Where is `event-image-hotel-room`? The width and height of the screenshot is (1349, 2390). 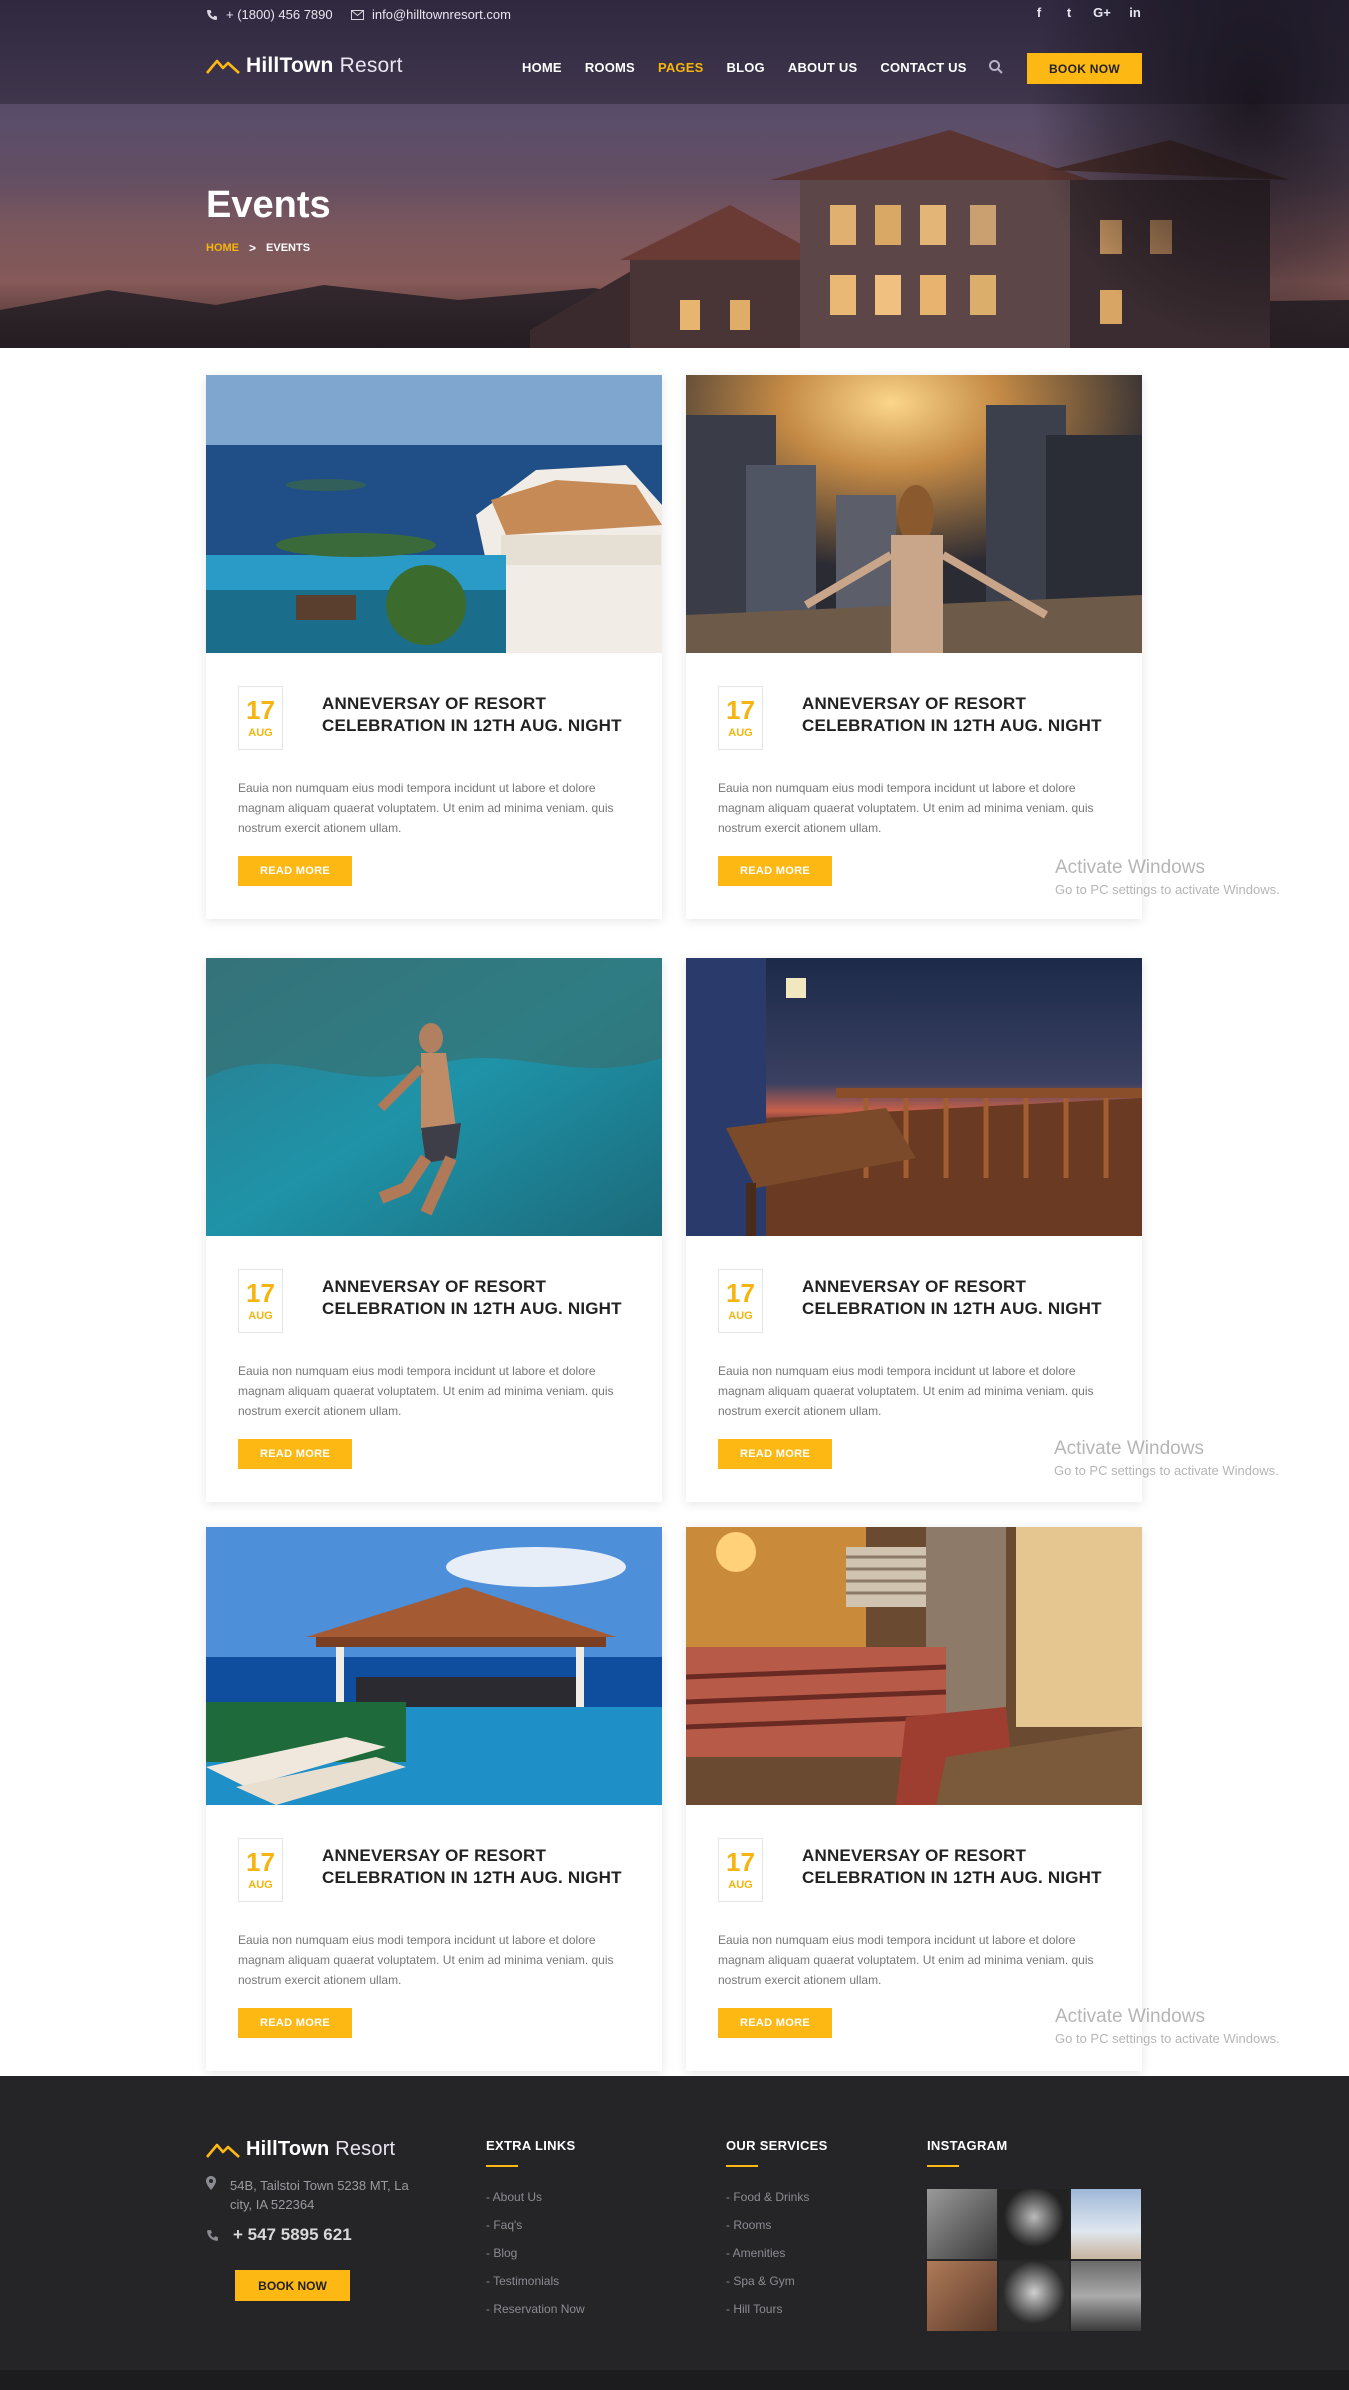 event-image-hotel-room is located at coordinates (914, 1666).